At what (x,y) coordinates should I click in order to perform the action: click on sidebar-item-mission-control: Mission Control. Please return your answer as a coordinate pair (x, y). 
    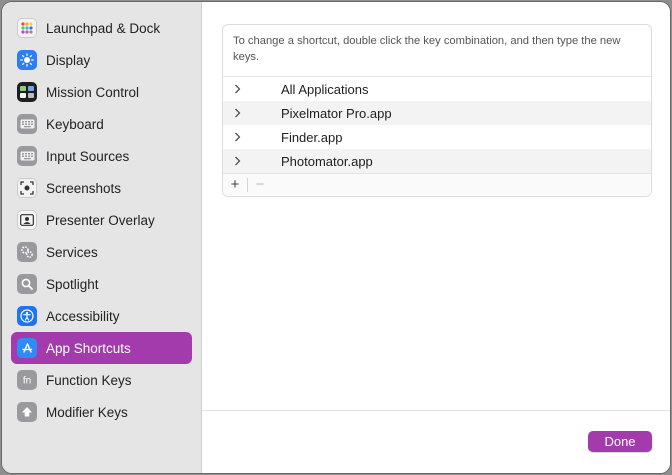
    Looking at the image, I should click on (101, 92).